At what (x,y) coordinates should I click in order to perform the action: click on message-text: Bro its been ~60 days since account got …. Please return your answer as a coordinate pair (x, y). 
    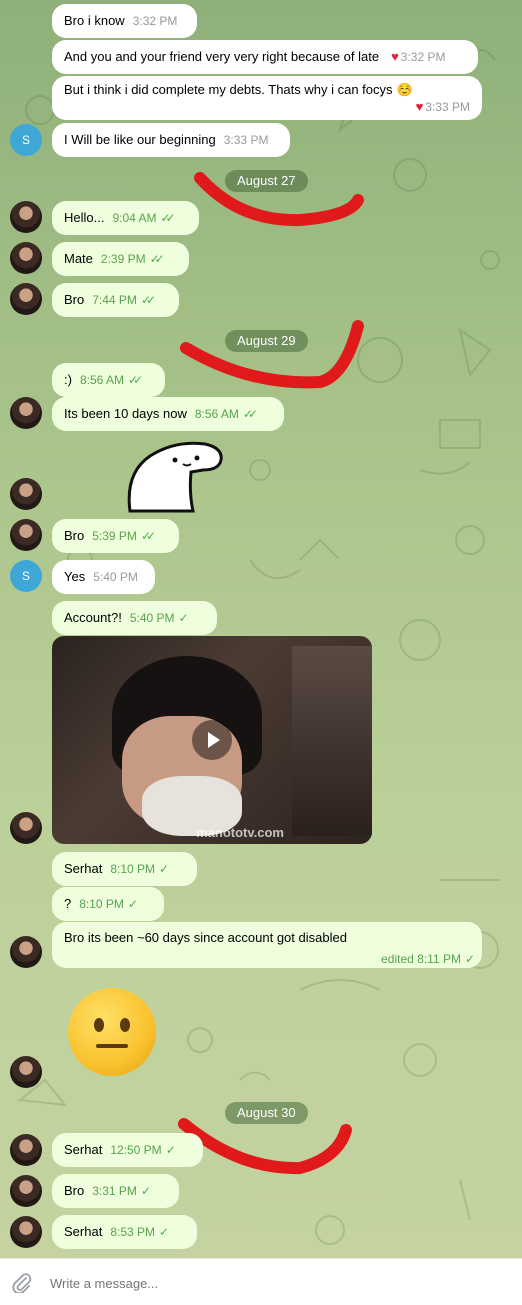
    Looking at the image, I should click on (205, 937).